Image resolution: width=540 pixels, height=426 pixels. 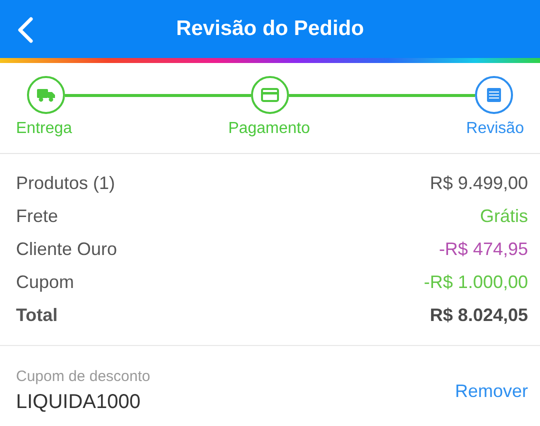 What do you see at coordinates (495, 129) in the screenshot?
I see `step-label: Revisão` at bounding box center [495, 129].